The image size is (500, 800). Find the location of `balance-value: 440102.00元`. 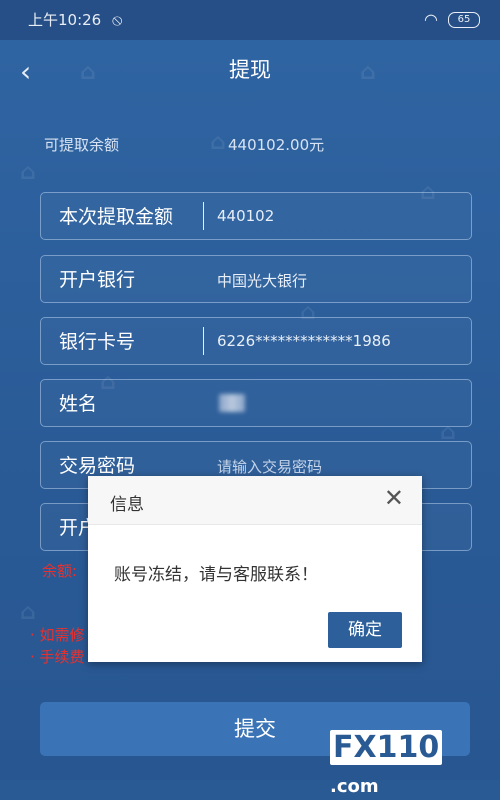

balance-value: 440102.00元 is located at coordinates (276, 145).